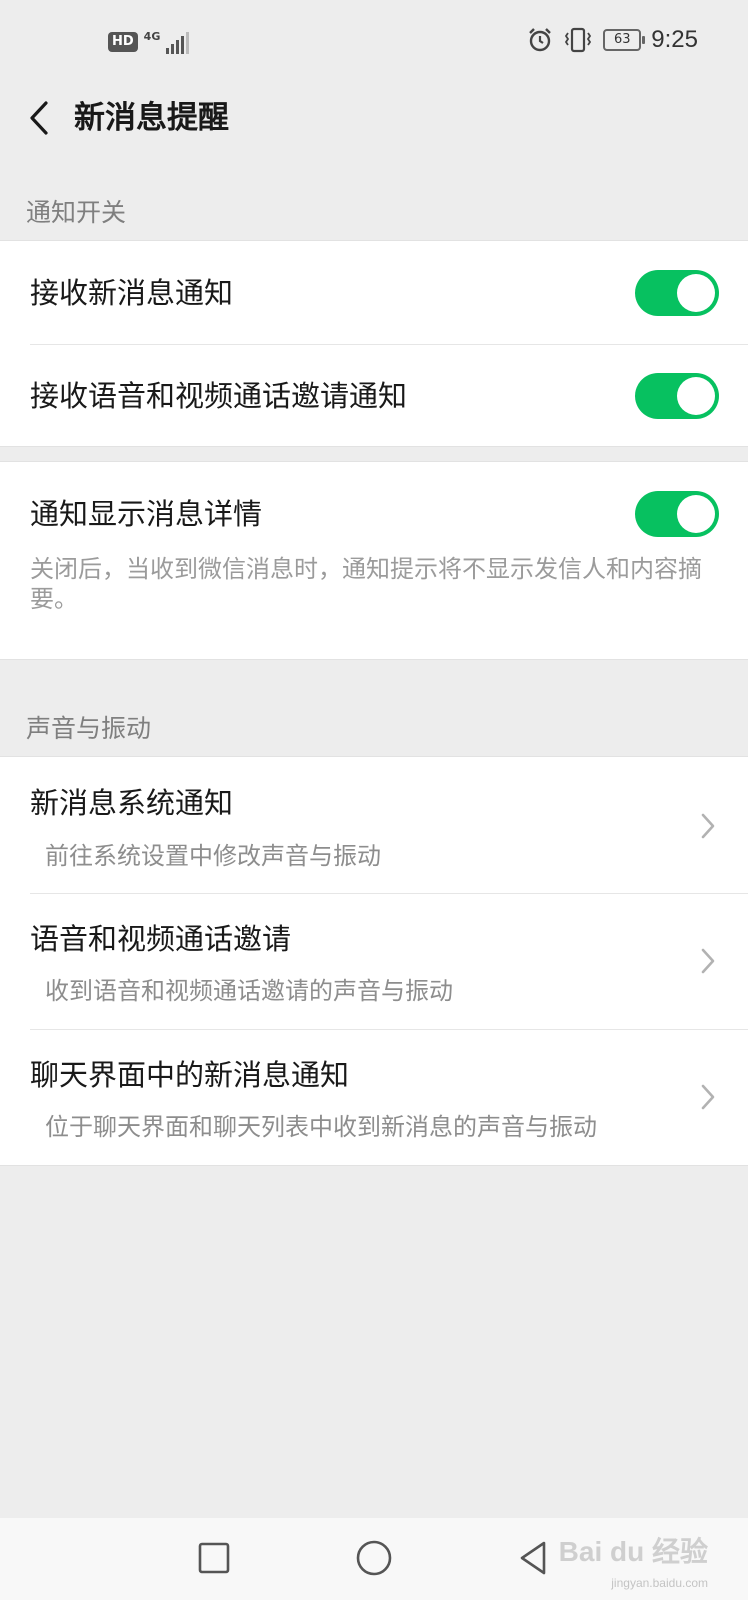 The width and height of the screenshot is (748, 1600). Describe the element at coordinates (374, 825) in the screenshot. I see `system-notification-row: 新消息系统通知 前往系统设置中修改声音与振动` at that location.